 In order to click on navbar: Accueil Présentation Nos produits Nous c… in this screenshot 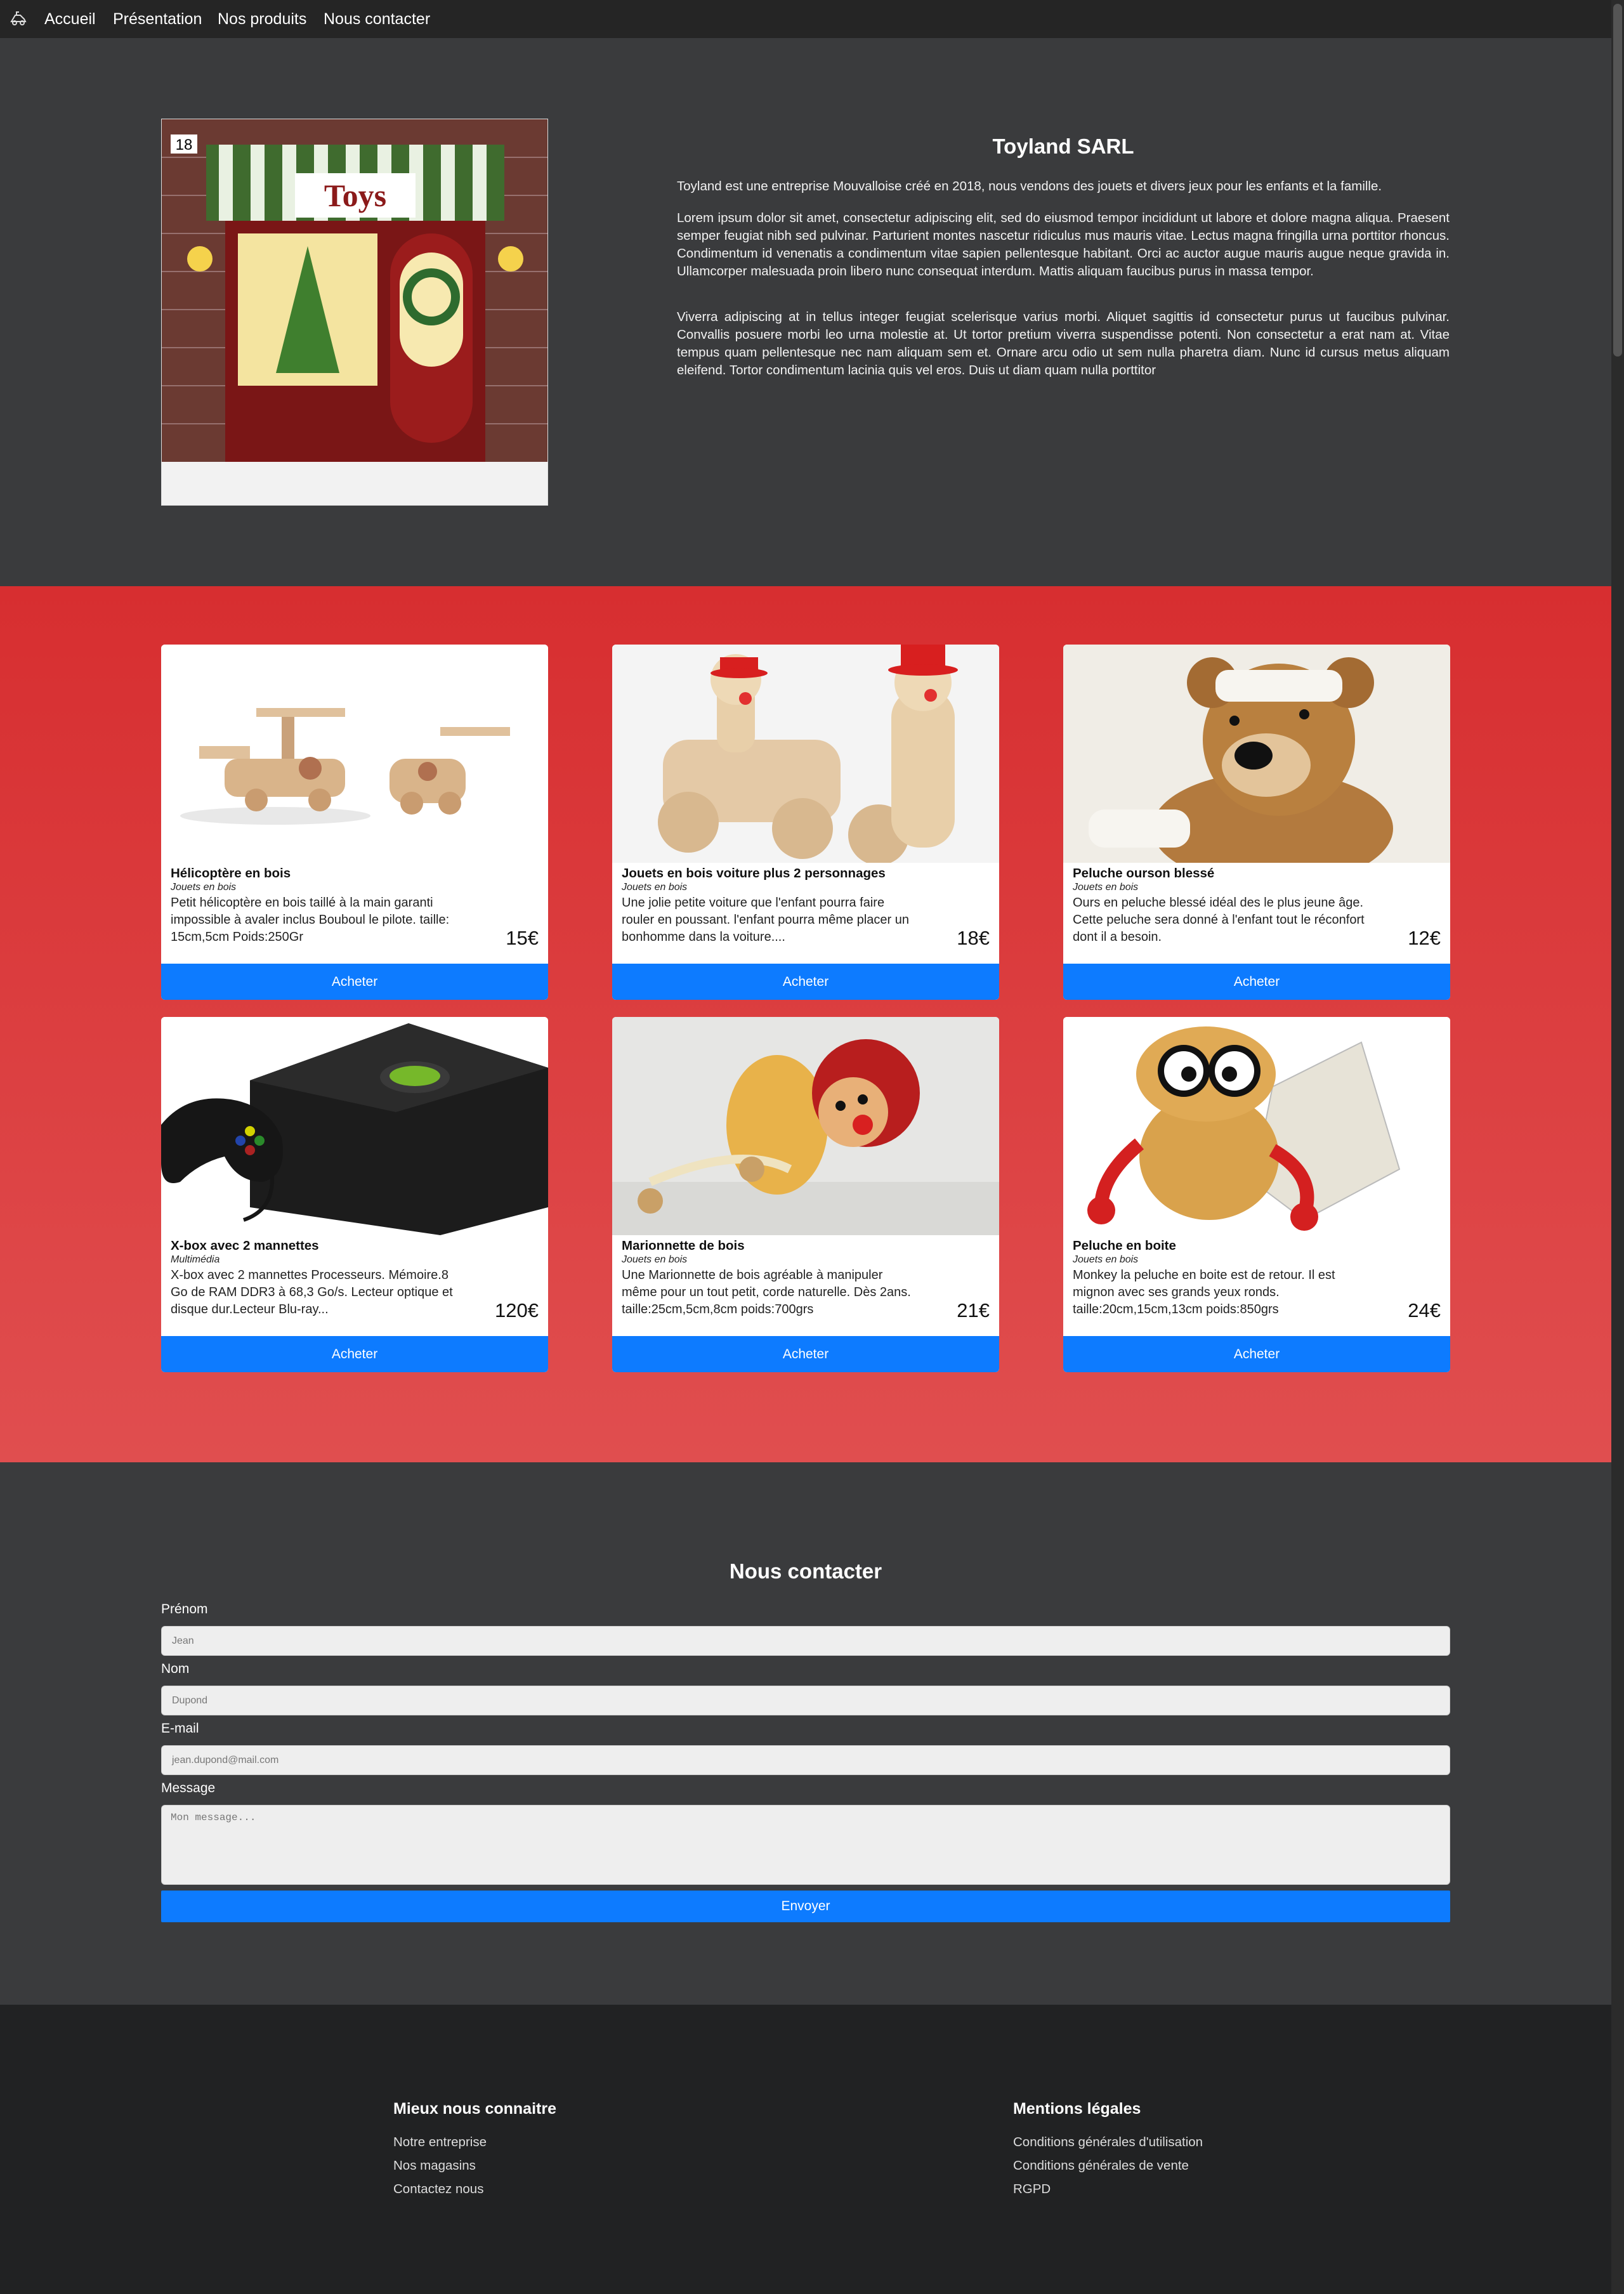, I will do `click(805, 19)`.